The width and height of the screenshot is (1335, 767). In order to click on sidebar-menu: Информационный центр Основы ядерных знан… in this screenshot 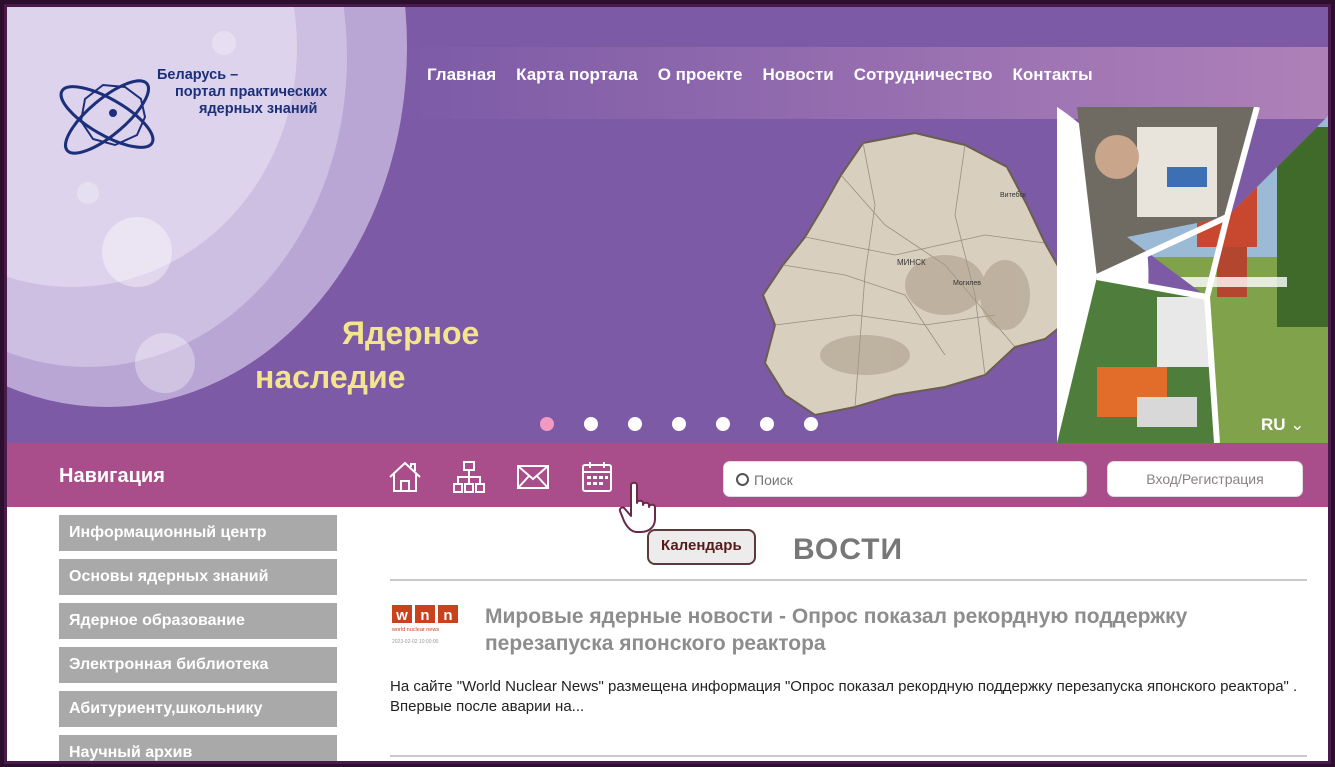, I will do `click(200, 638)`.